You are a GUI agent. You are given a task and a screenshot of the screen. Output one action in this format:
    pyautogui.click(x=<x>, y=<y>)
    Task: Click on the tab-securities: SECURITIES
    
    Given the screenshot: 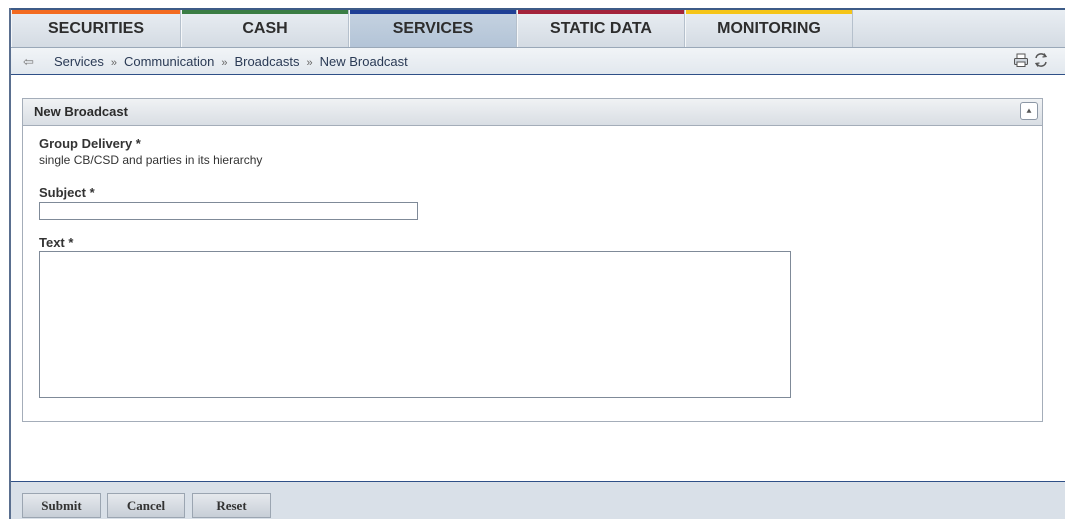 What is the action you would take?
    pyautogui.click(x=96, y=28)
    